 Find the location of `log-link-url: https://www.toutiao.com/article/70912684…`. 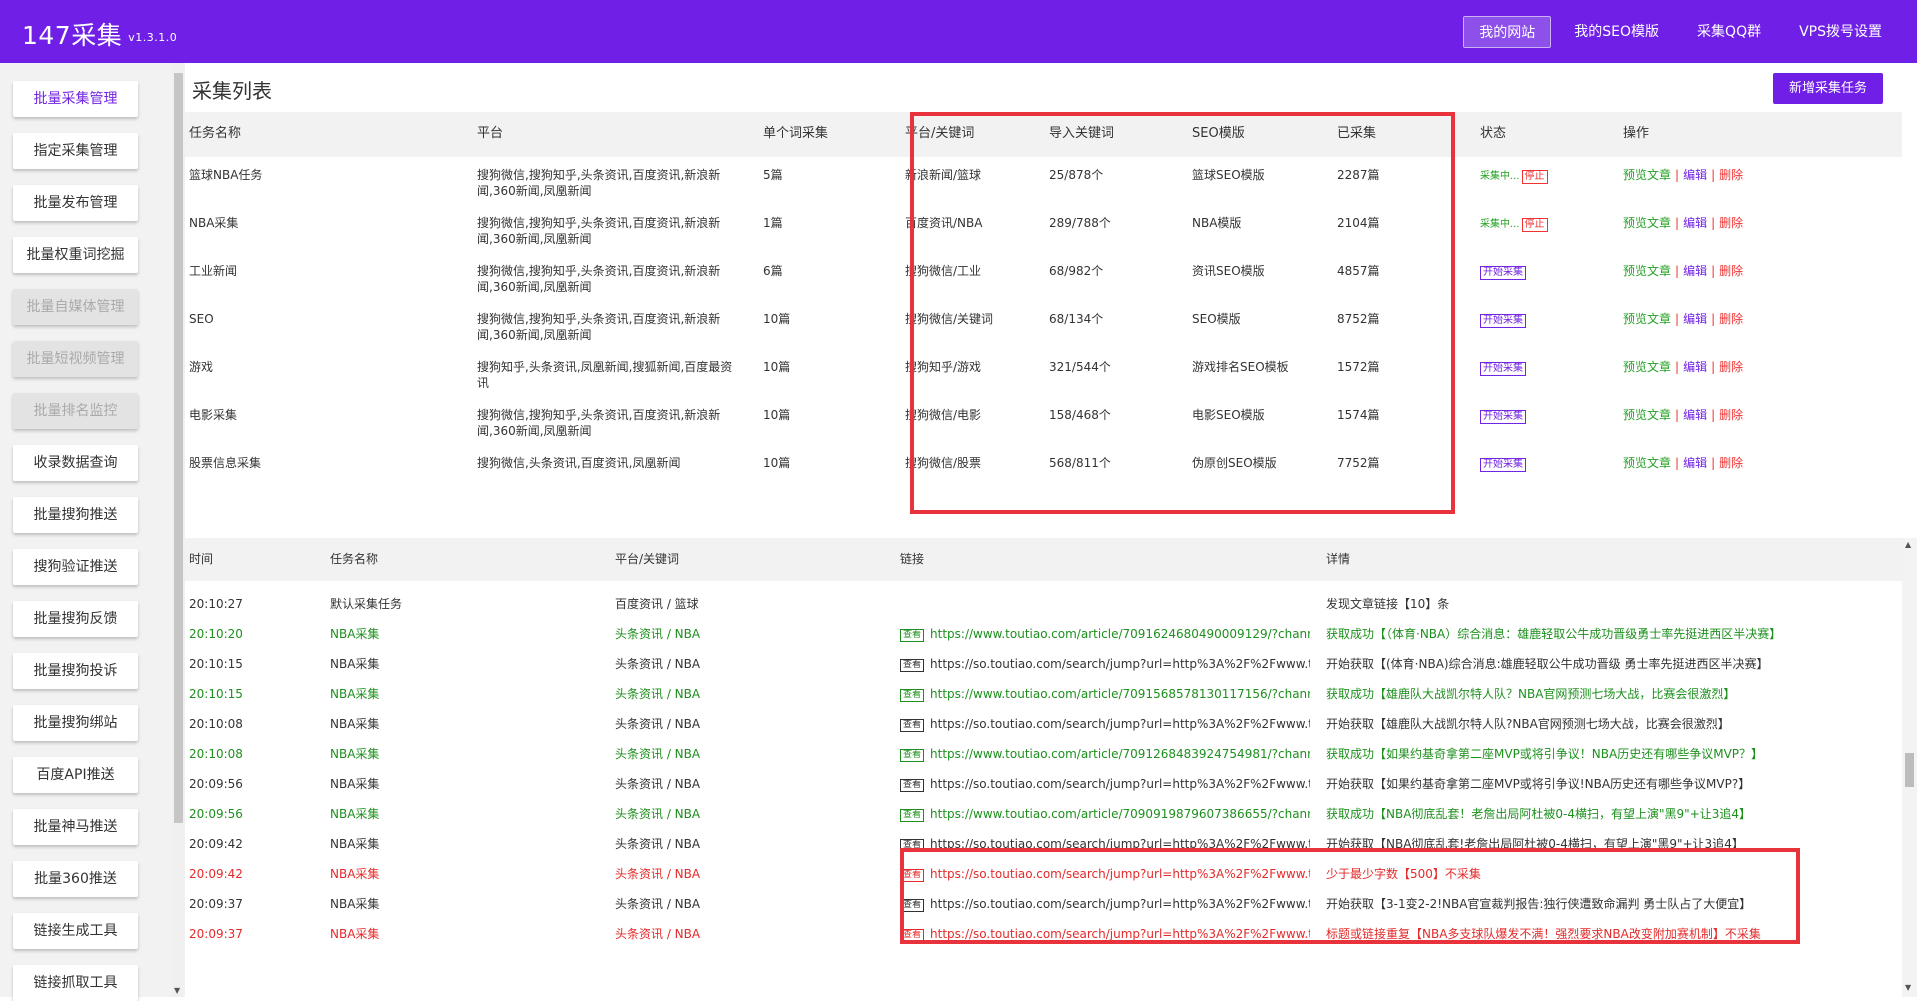

log-link-url: https://www.toutiao.com/article/70912684… is located at coordinates (1120, 754).